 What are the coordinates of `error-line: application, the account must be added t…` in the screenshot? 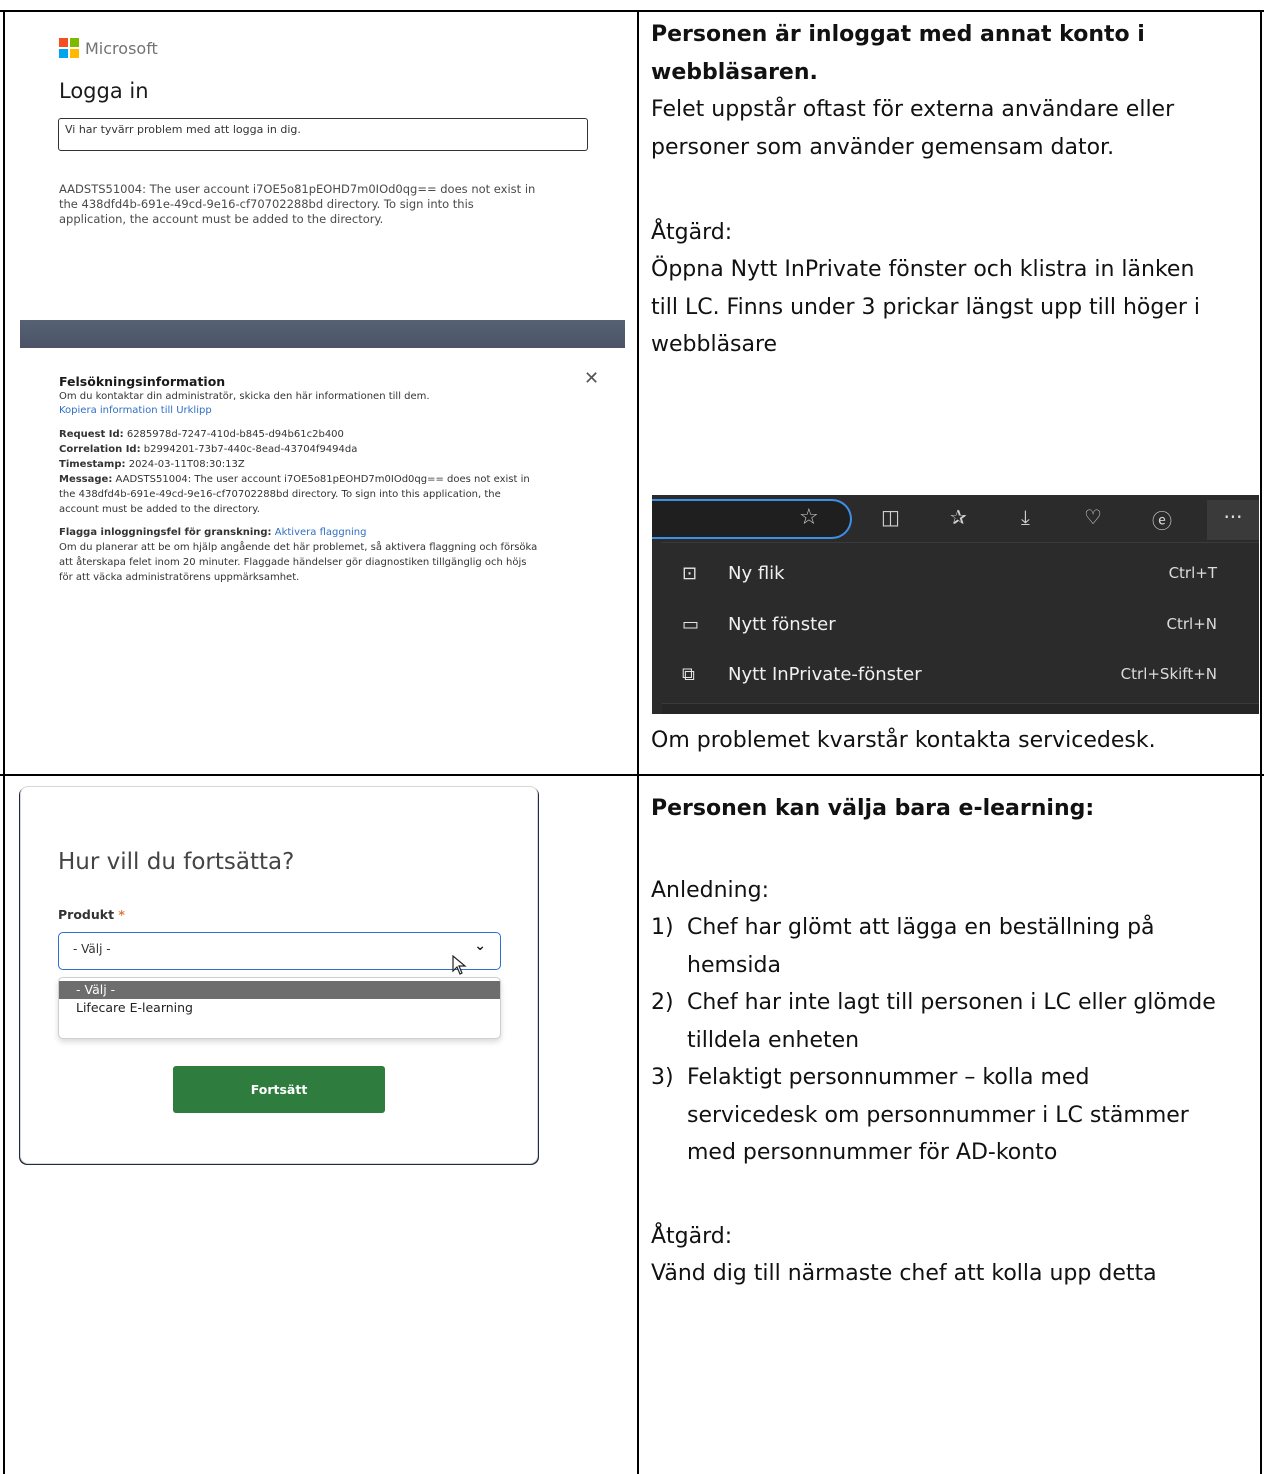 It's located at (221, 219).